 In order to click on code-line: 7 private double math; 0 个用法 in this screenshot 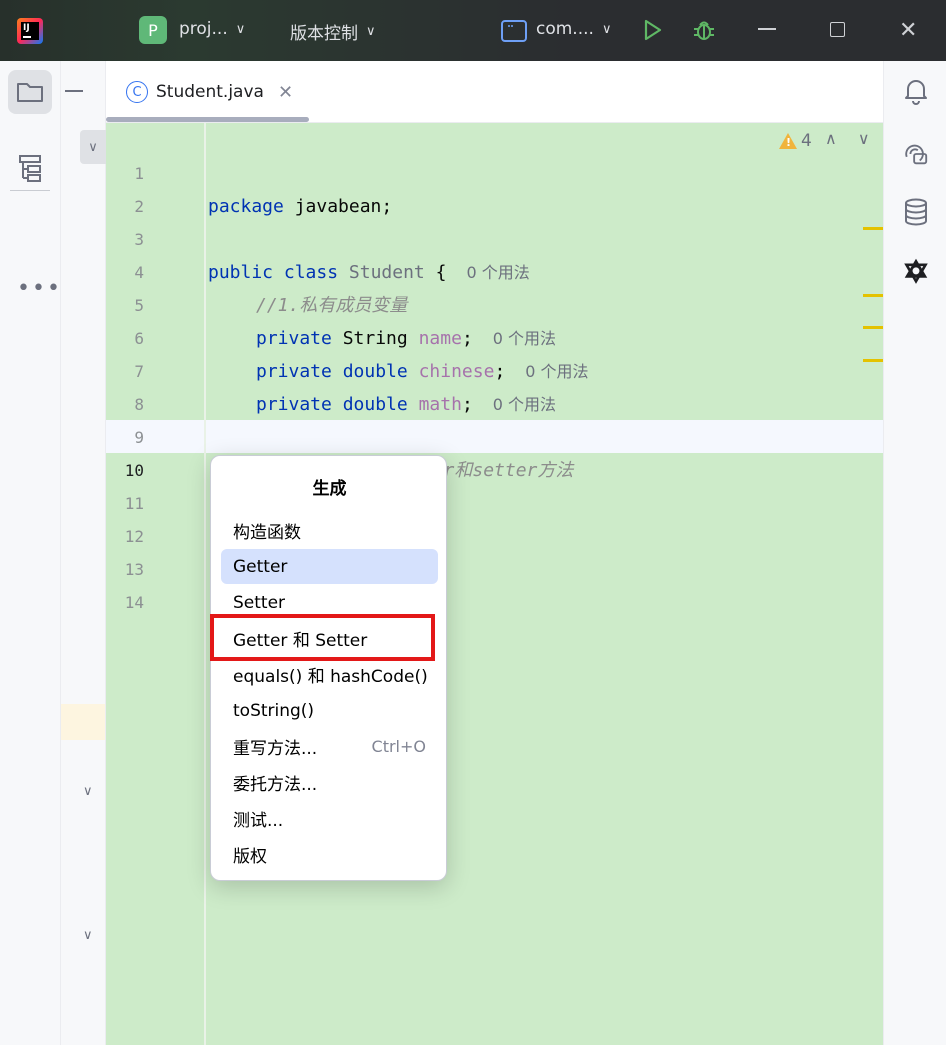, I will do `click(494, 368)`.